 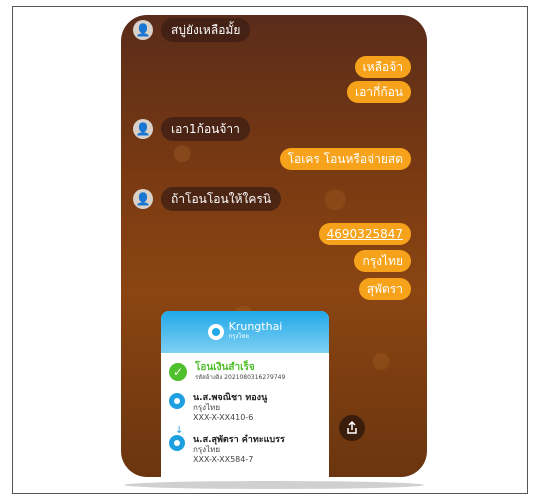 I want to click on share-button, so click(x=352, y=428).